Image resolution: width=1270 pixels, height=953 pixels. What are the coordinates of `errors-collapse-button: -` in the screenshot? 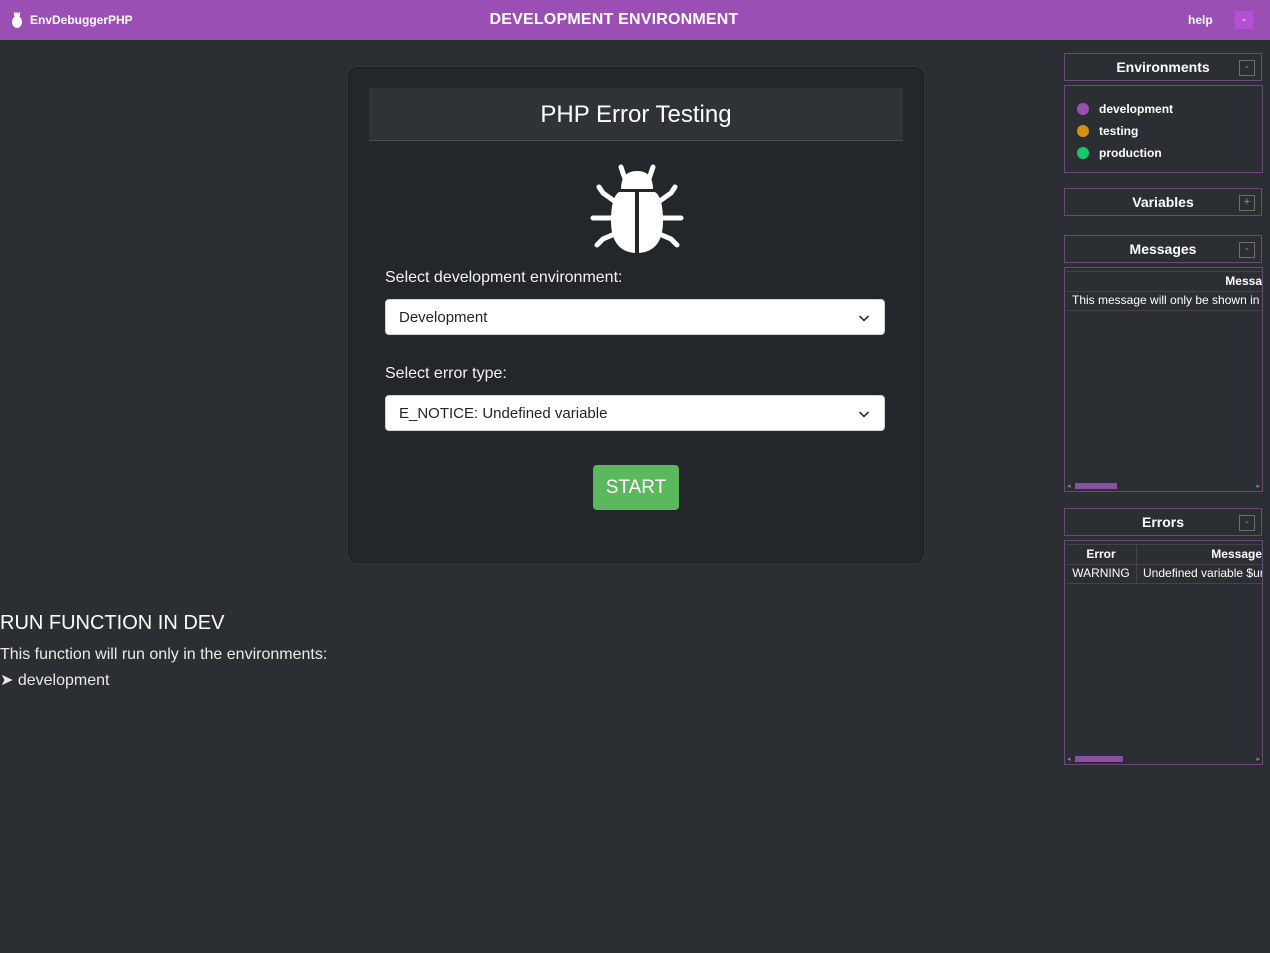 It's located at (1247, 523).